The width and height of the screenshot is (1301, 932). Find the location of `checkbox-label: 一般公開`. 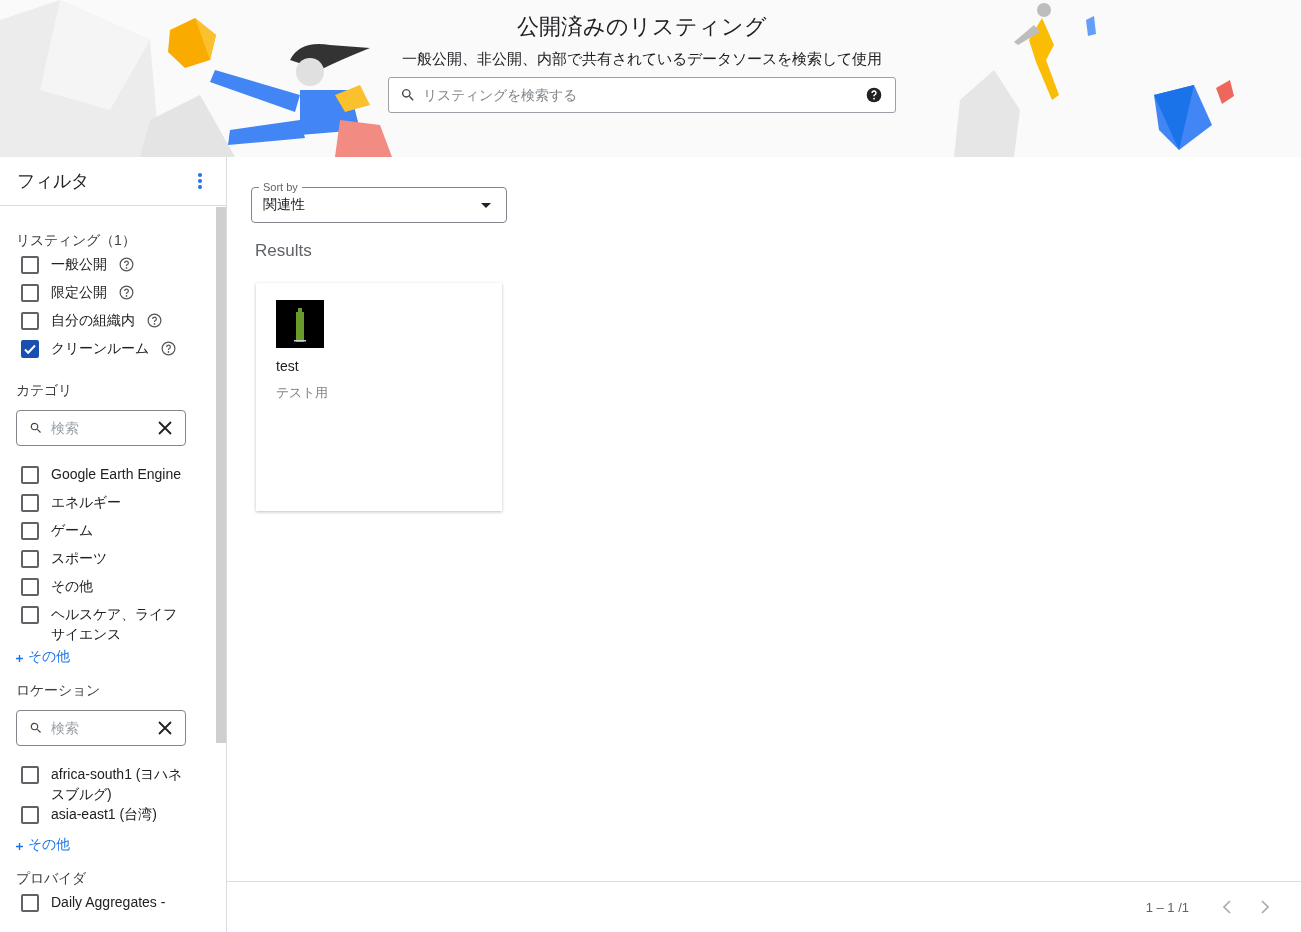

checkbox-label: 一般公開 is located at coordinates (79, 264).